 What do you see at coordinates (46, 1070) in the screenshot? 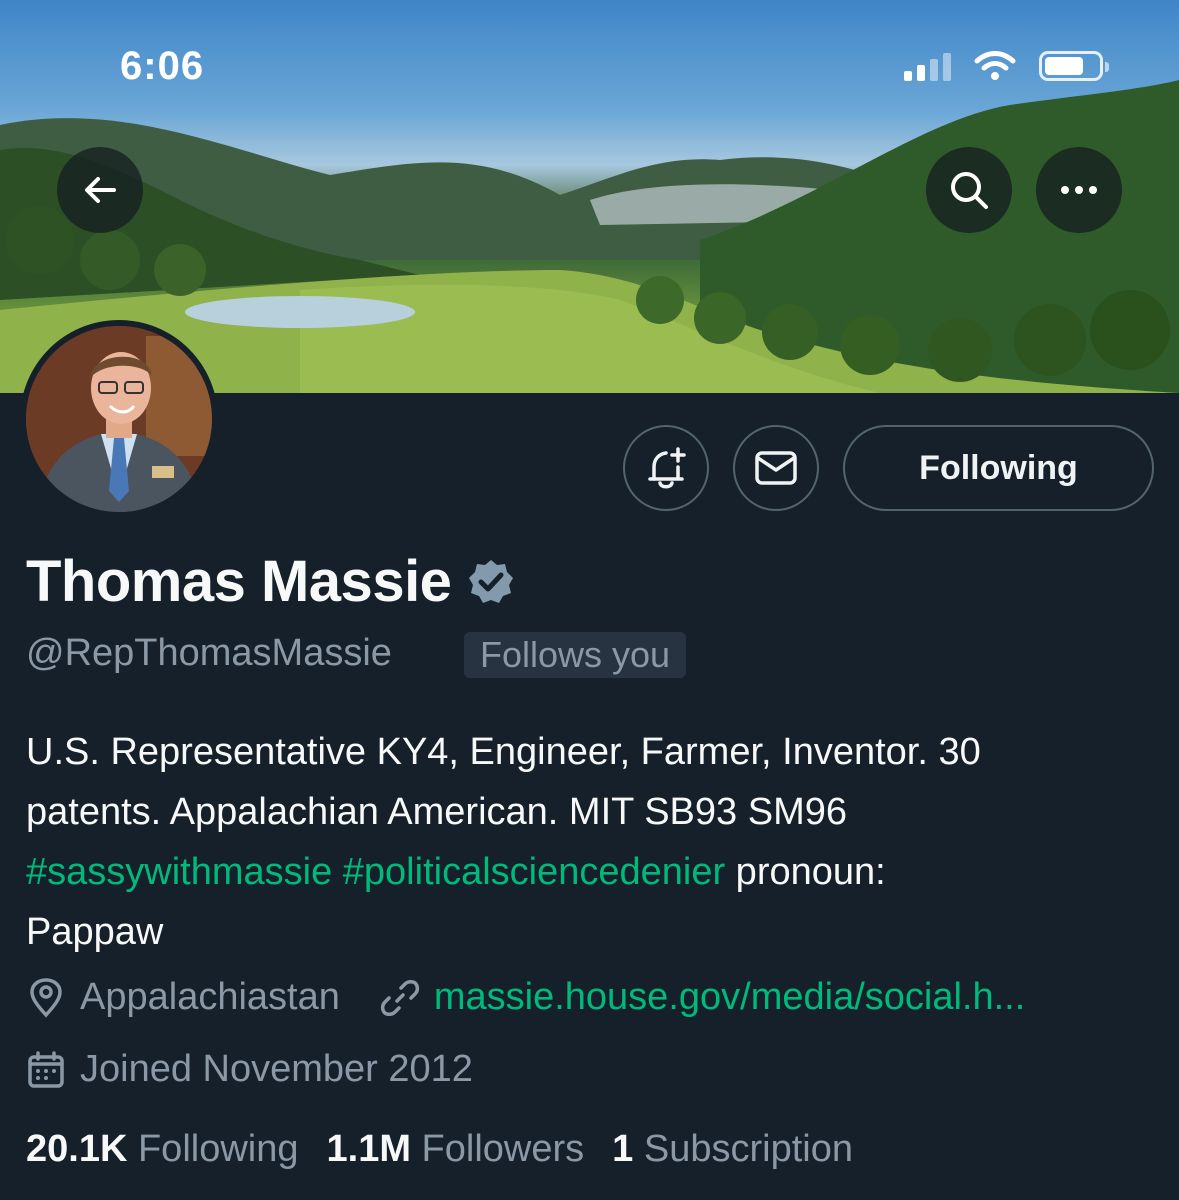
I see `calendar-icon` at bounding box center [46, 1070].